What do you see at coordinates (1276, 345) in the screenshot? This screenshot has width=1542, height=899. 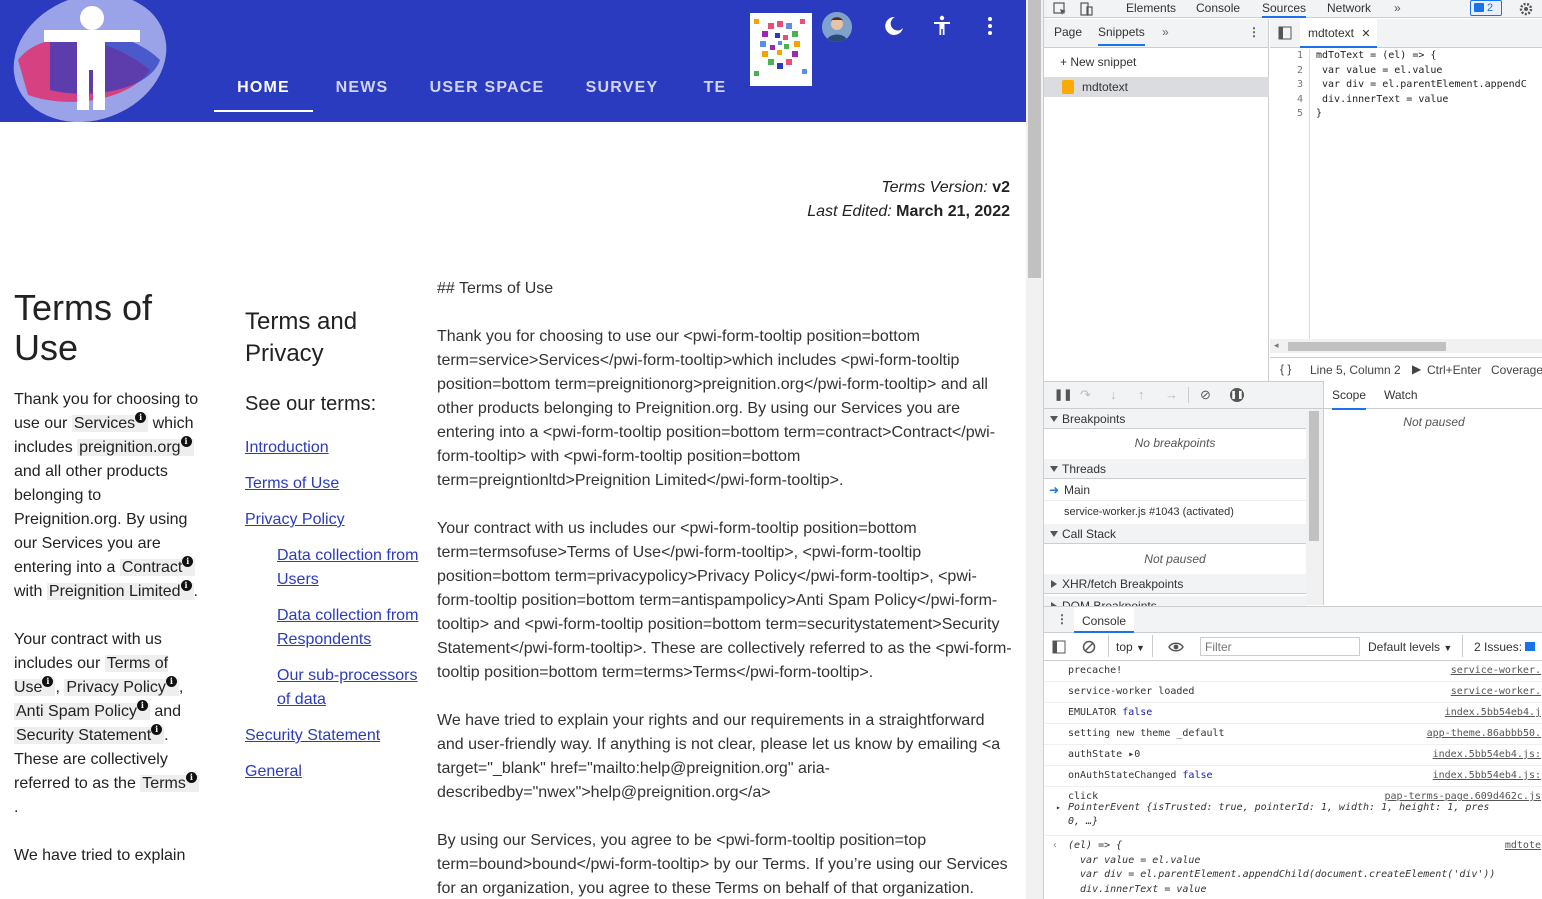 I see `scroll-left-icon: ◂` at bounding box center [1276, 345].